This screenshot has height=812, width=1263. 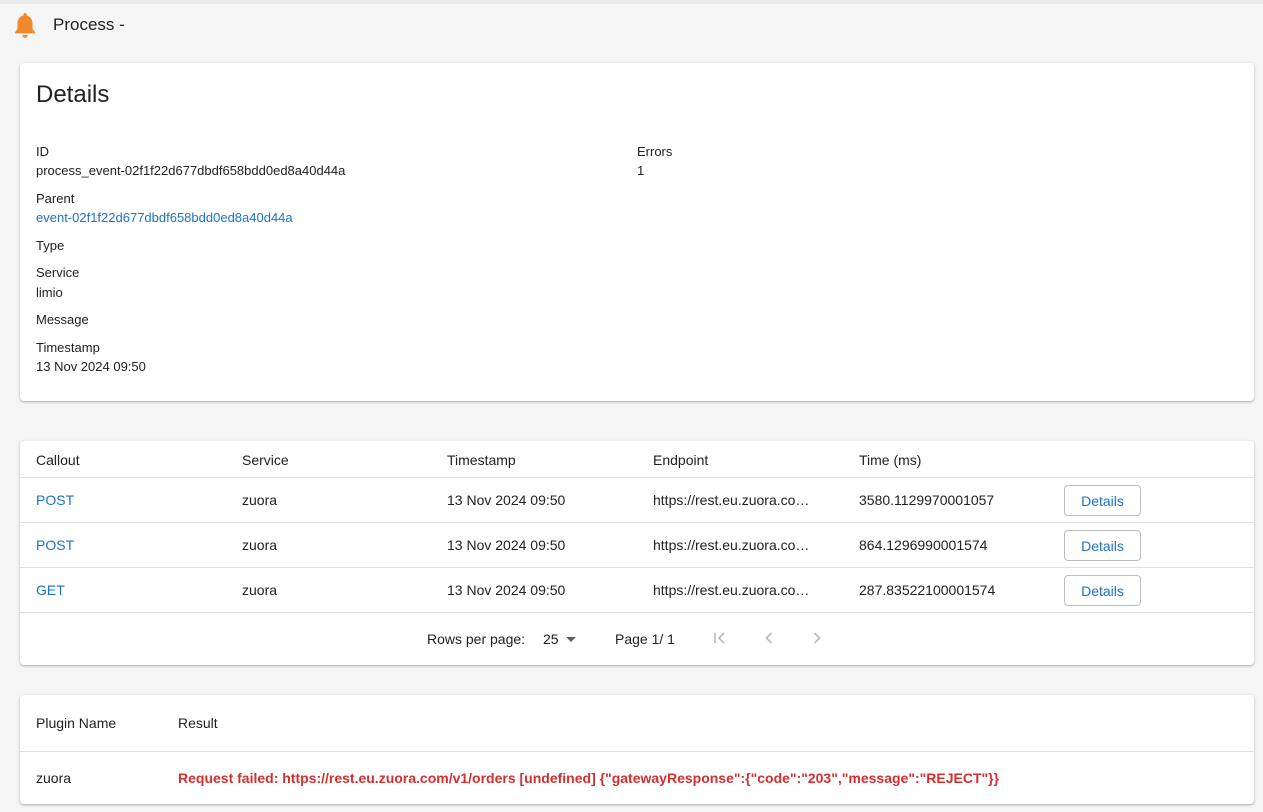 I want to click on chevron-down-icon, so click(x=571, y=639).